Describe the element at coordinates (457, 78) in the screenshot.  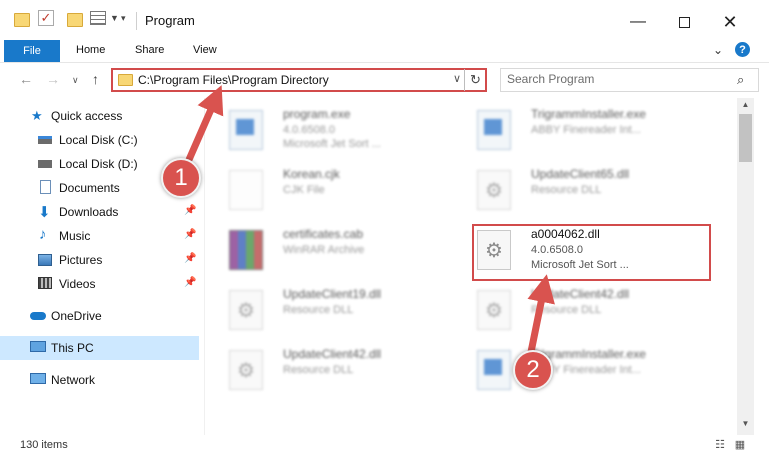
I see `chevron-down-icon: ∨` at that location.